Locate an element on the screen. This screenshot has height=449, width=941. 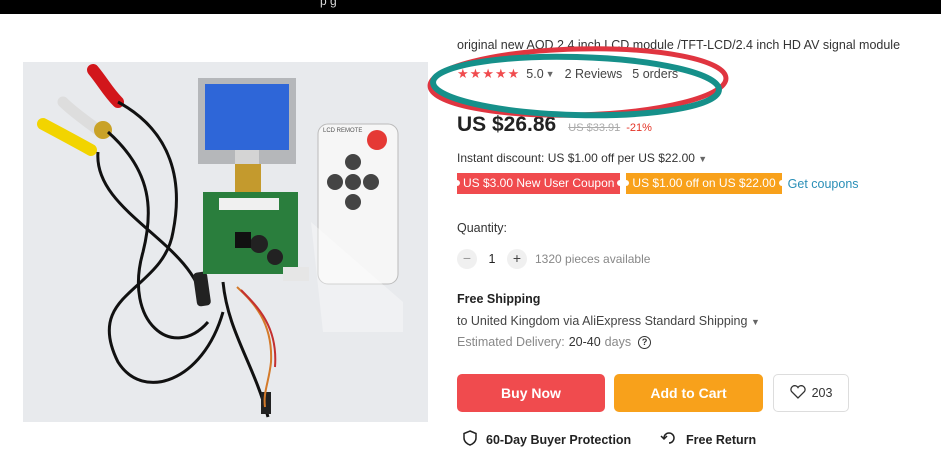
wishlist-button: 203 is located at coordinates (811, 393).